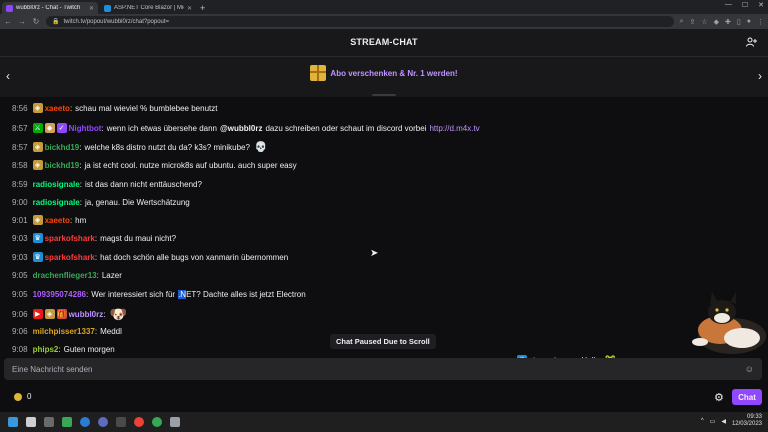 Image resolution: width=768 pixels, height=432 pixels. I want to click on chat-username: milchpisser1337, so click(64, 331).